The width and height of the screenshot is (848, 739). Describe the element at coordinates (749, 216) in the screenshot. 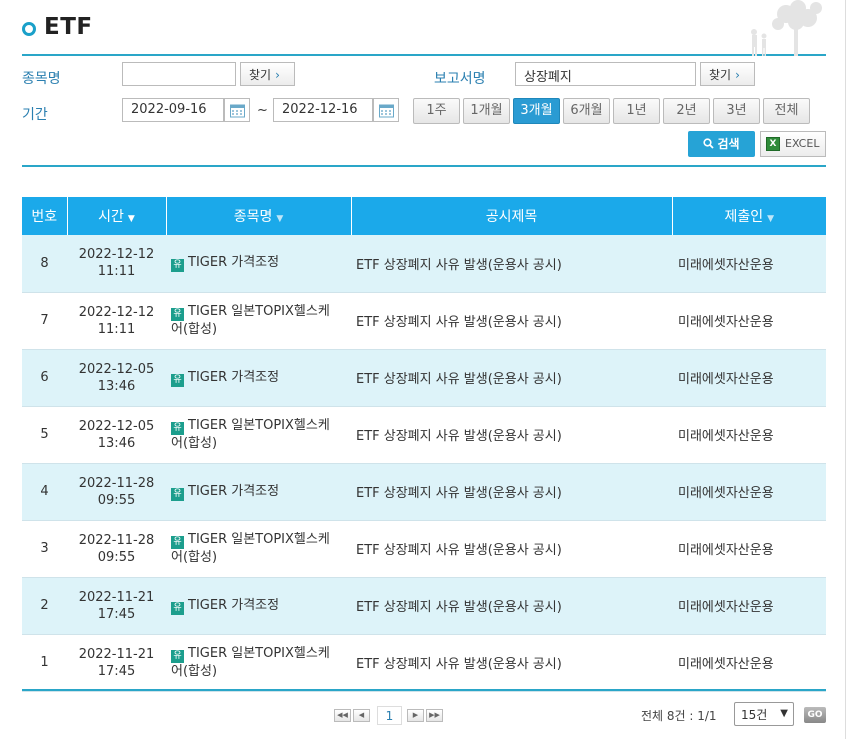

I see `column-header-submitter: 제출인 ▼` at that location.